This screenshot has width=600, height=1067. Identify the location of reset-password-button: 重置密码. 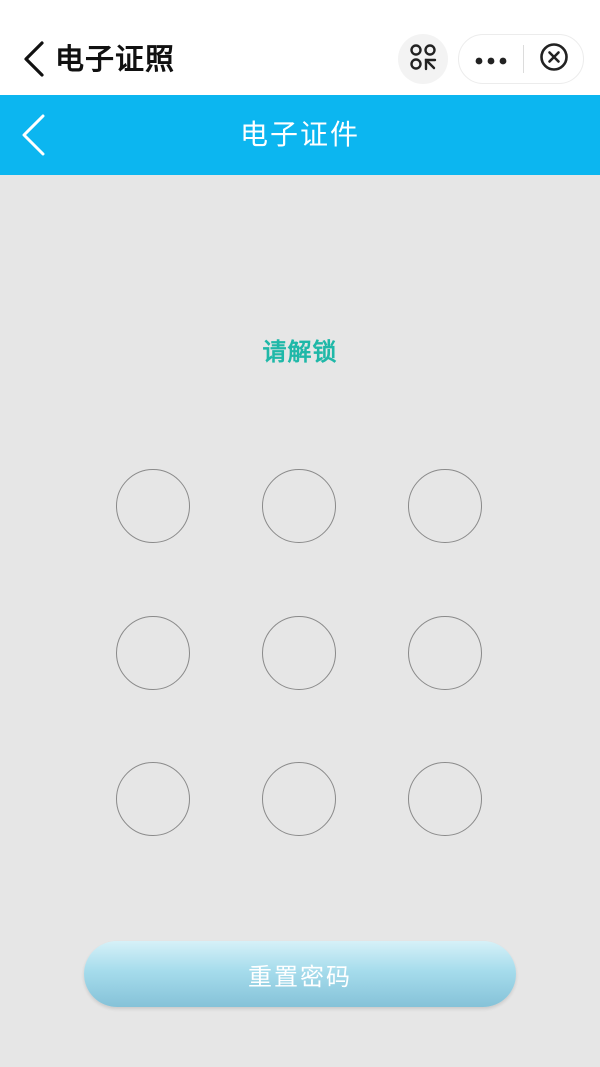
(300, 974).